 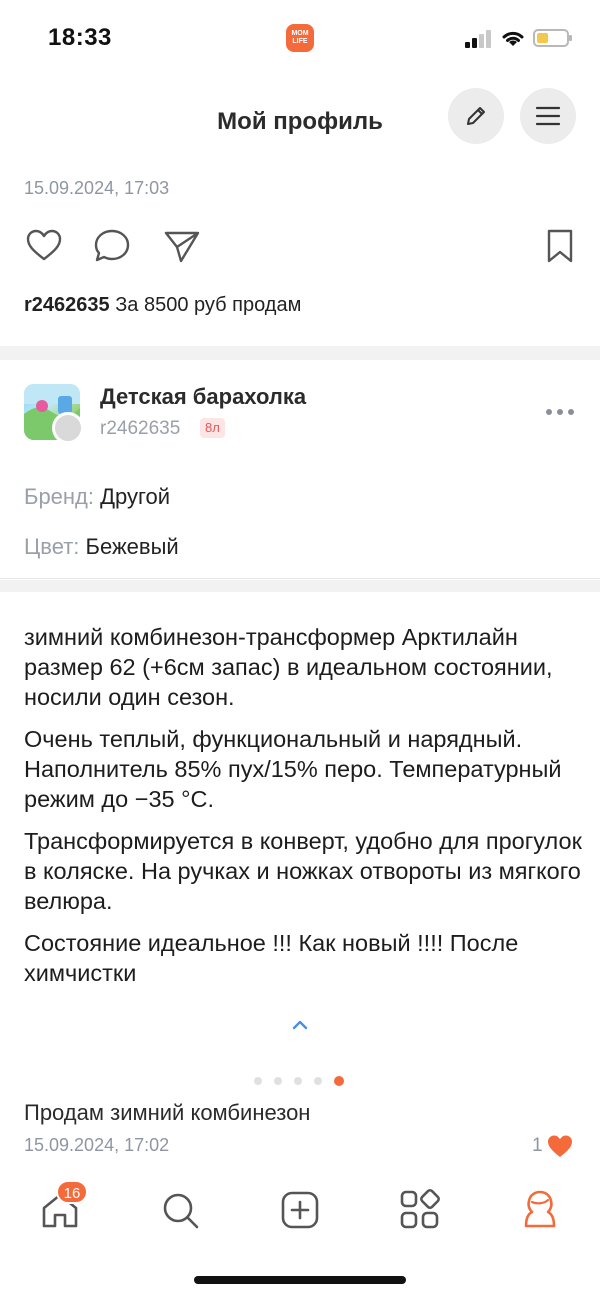 I want to click on header: Мой профиль, so click(x=300, y=120).